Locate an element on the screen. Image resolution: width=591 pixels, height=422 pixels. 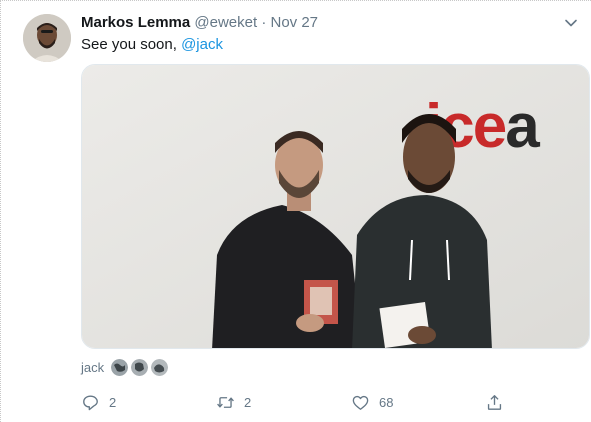
reply-button: 2 is located at coordinates (98, 402).